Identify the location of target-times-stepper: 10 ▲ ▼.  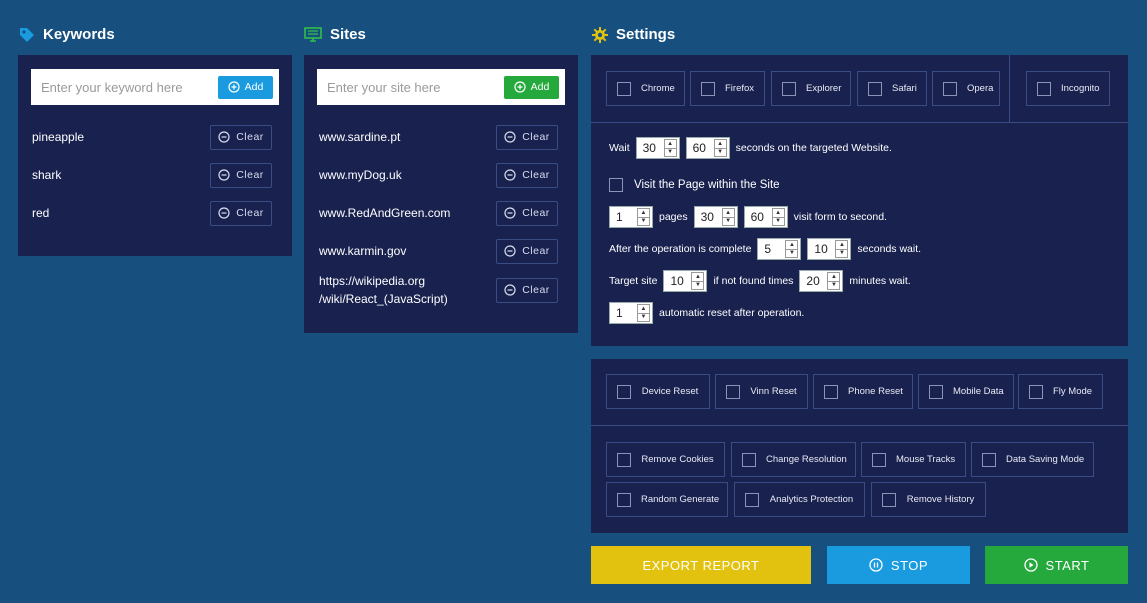
(685, 281).